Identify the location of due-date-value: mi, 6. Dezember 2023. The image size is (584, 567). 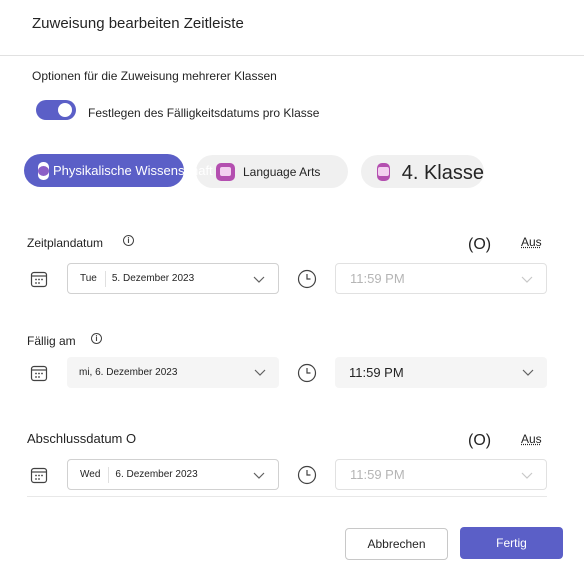
(128, 372).